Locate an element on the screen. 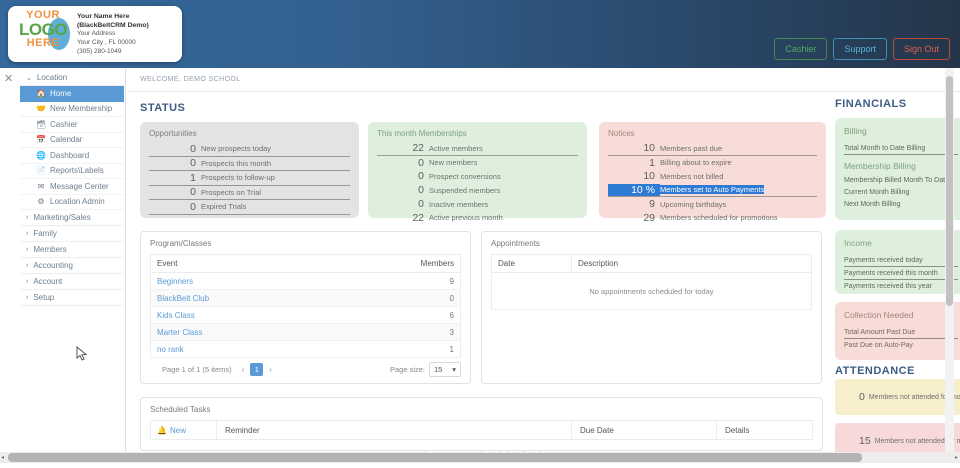 Image resolution: width=960 pixels, height=468 pixels. event-link: Kids Class is located at coordinates (241, 315).